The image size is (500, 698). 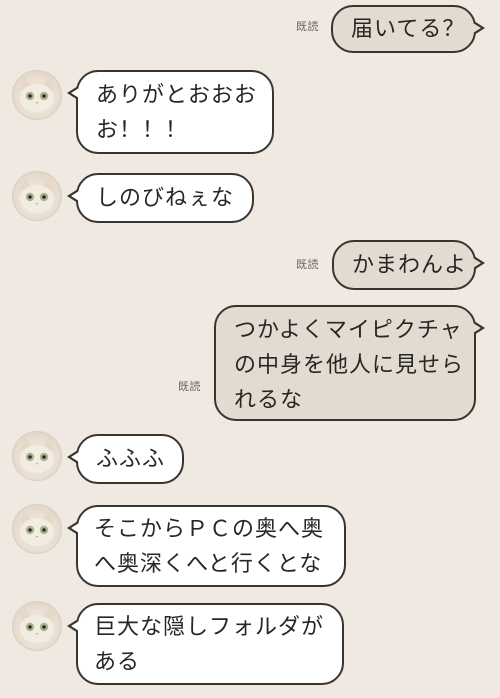 What do you see at coordinates (206, 546) in the screenshot?
I see `message-bubble-incoming: そこからＰＣの奥へ奥 へ奥深くへと行くとな` at bounding box center [206, 546].